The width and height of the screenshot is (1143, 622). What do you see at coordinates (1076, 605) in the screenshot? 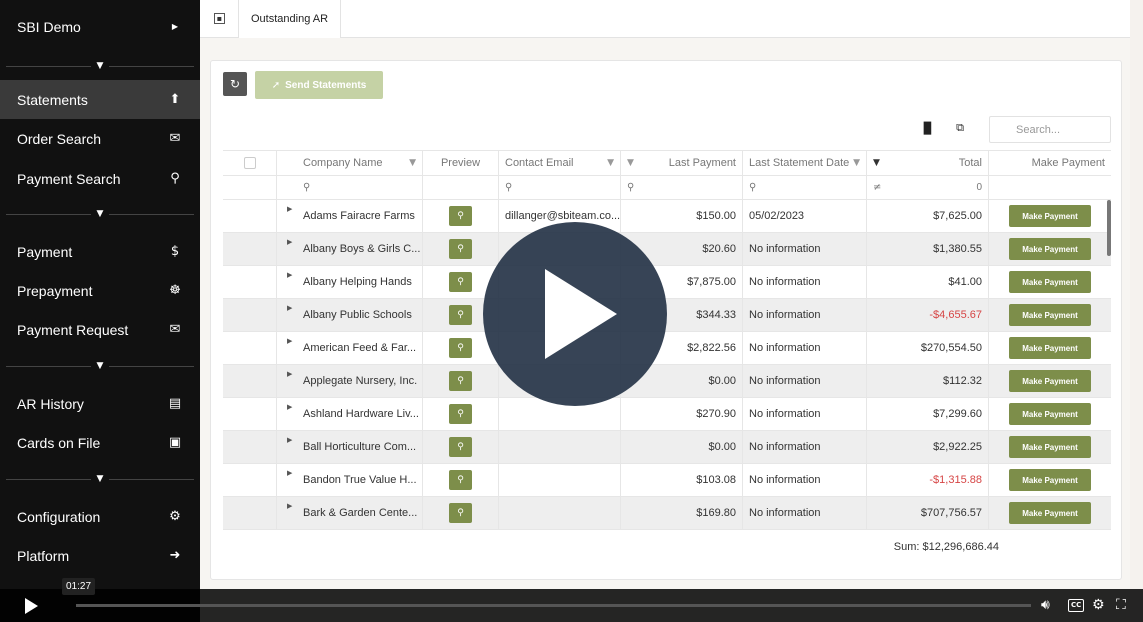
I see `captions-icon: CC` at bounding box center [1076, 605].